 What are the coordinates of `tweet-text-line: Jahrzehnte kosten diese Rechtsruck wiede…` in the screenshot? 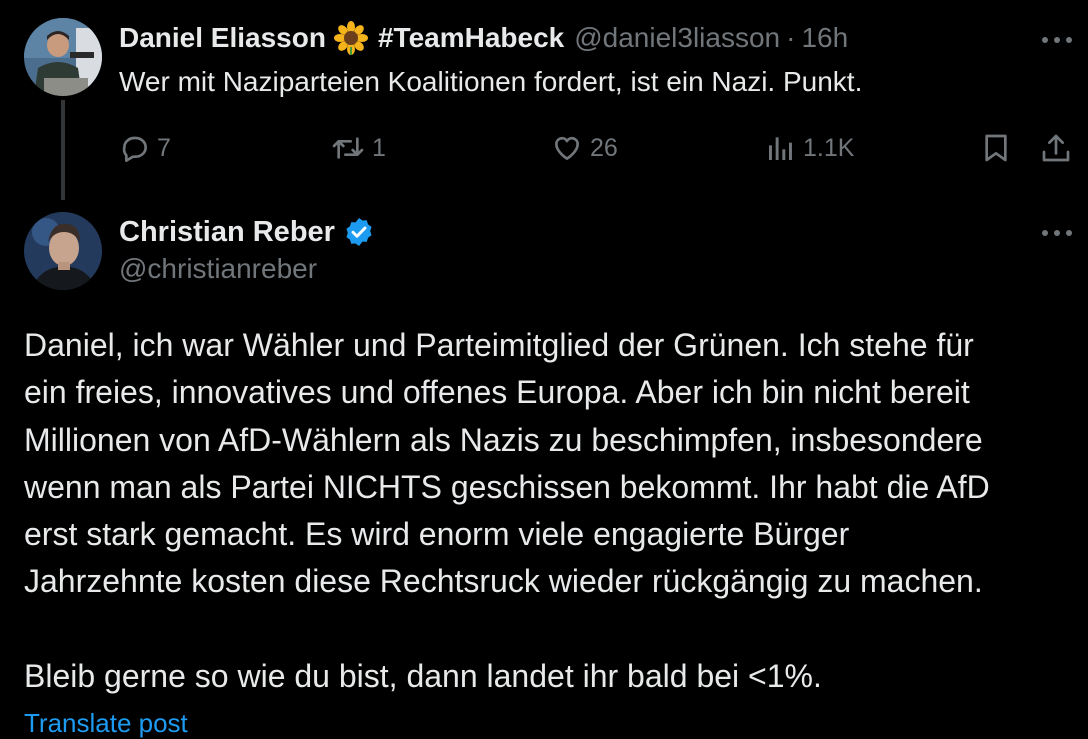 It's located at (503, 581).